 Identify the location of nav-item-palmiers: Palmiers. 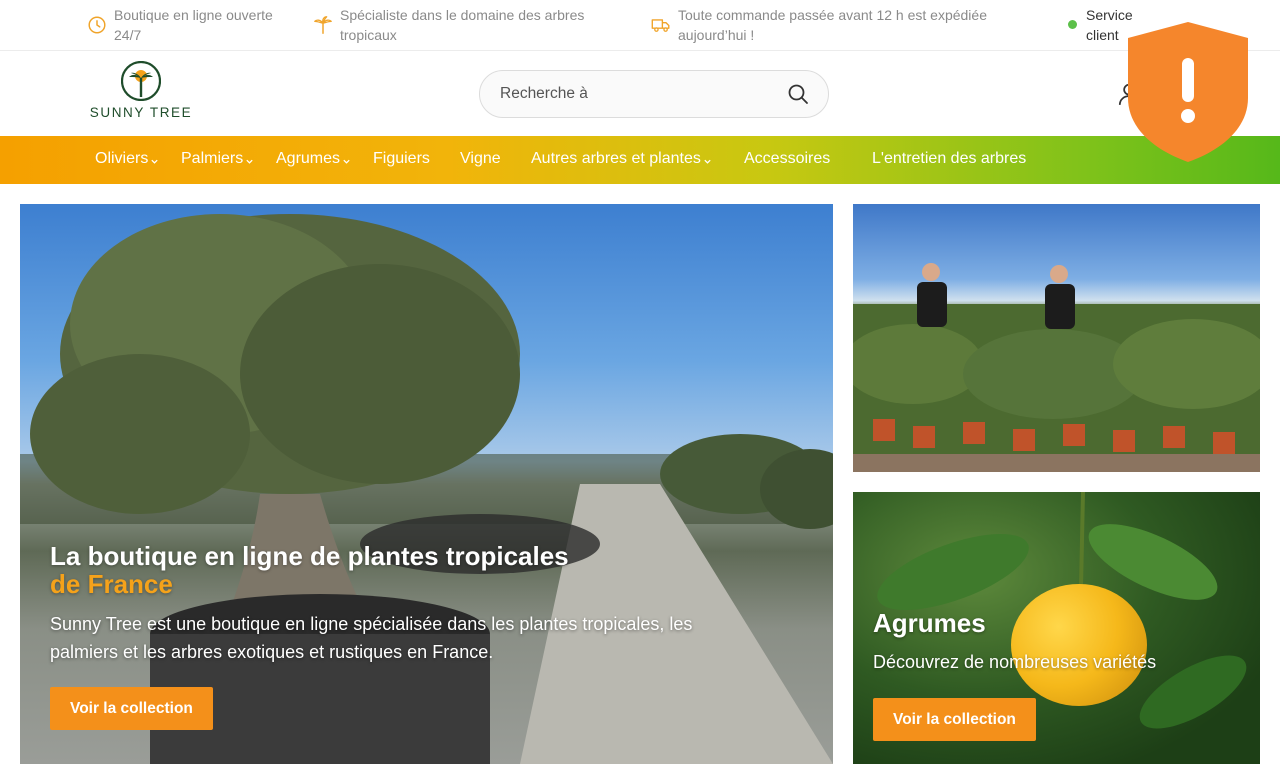
(217, 159).